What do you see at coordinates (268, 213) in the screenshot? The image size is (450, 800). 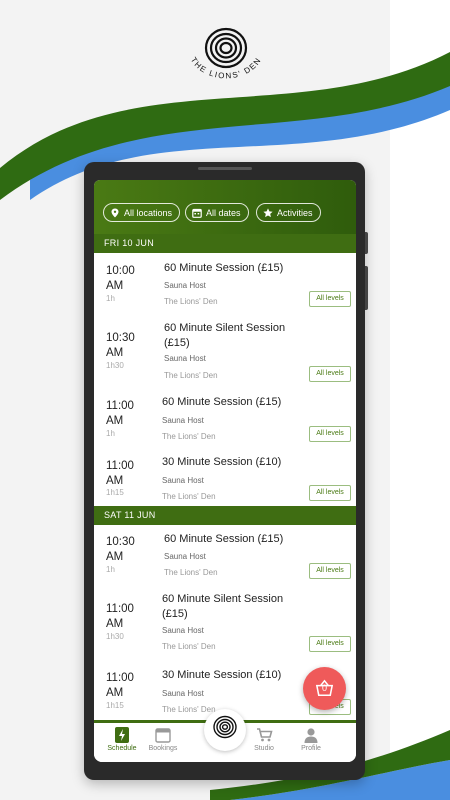 I see `star-icon` at bounding box center [268, 213].